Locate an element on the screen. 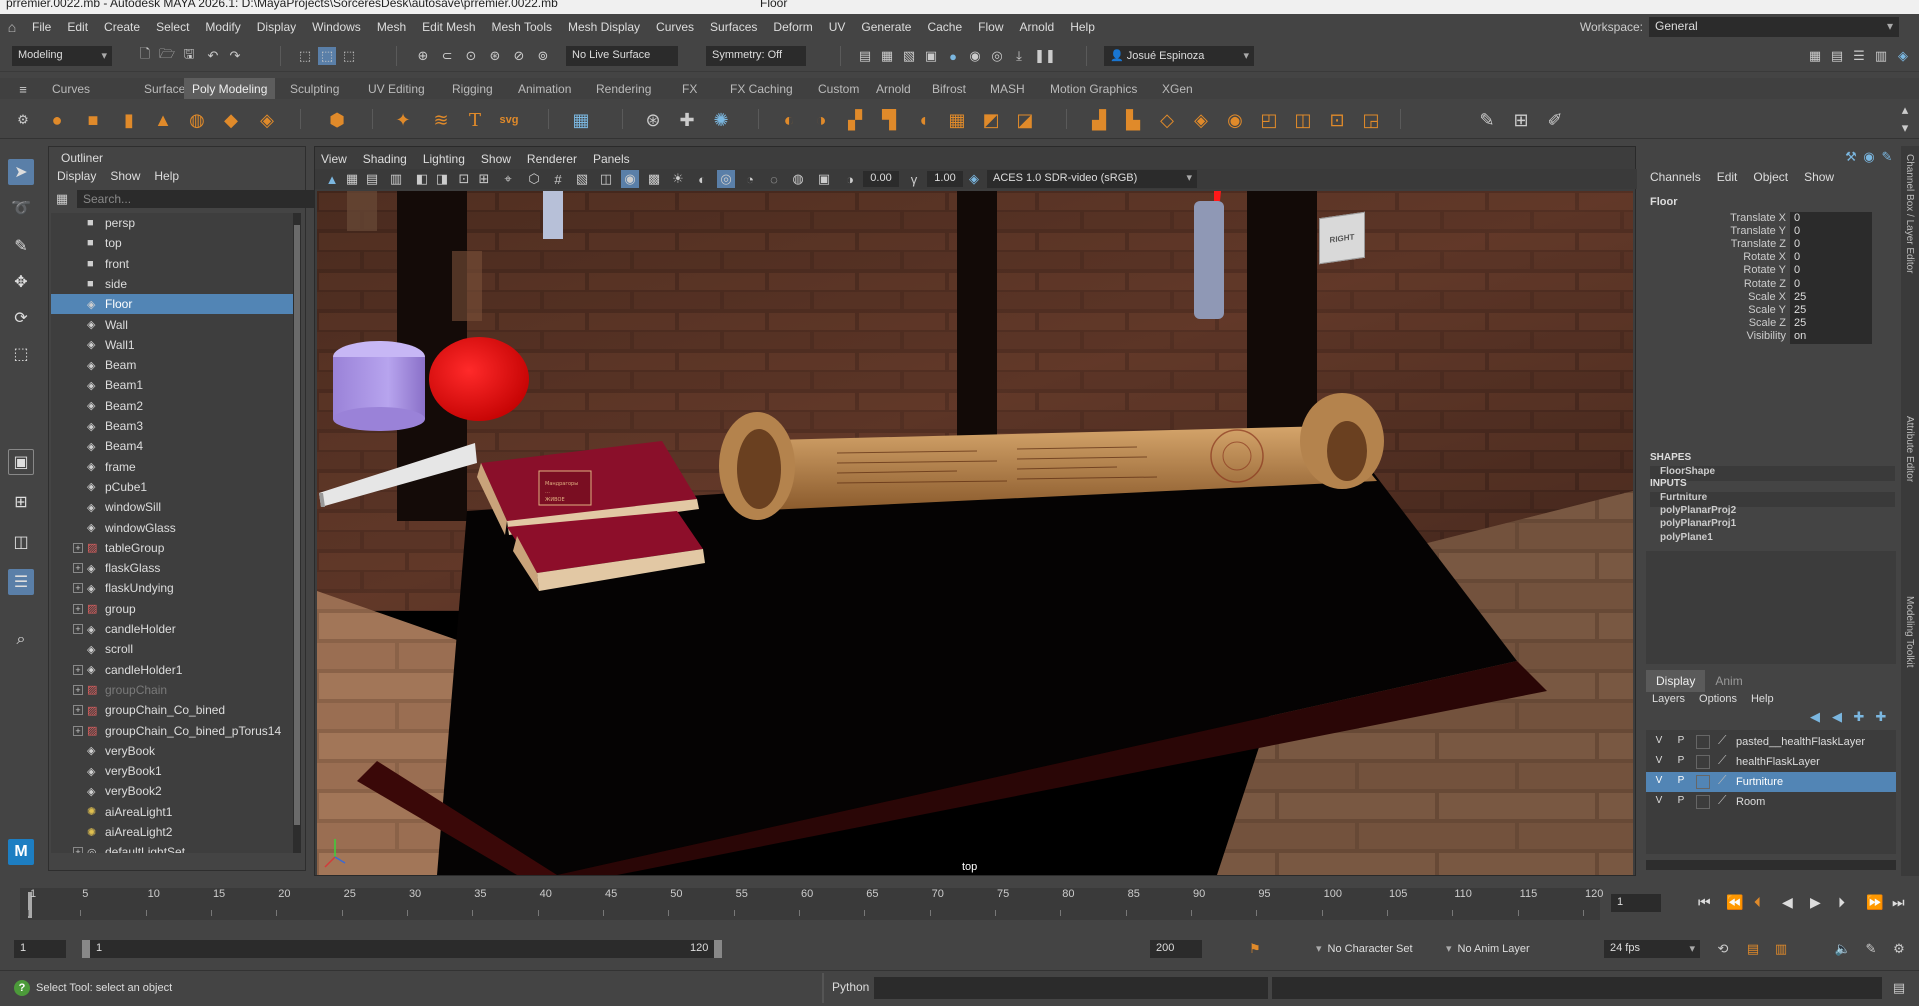 The image size is (1919, 1006). shelf-tab: Bifrost is located at coordinates (949, 88).